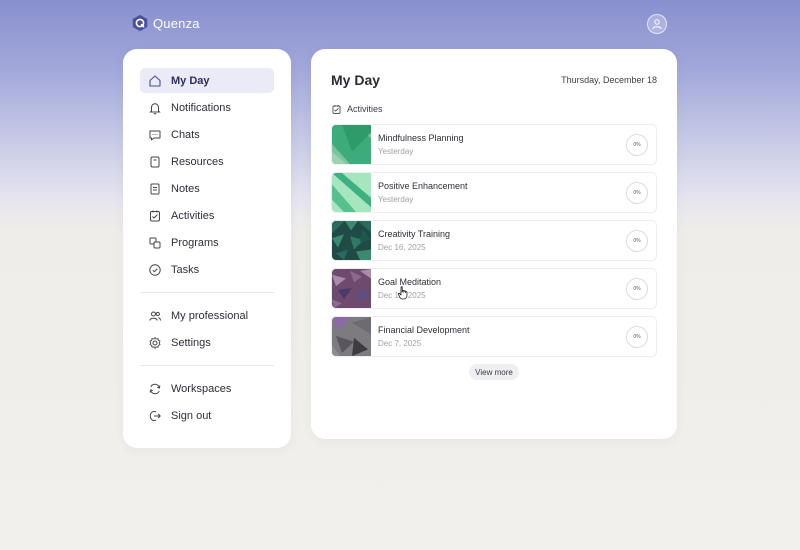 This screenshot has width=800, height=550. Describe the element at coordinates (400, 343) in the screenshot. I see `activity-date: Dec 7, 2025` at that location.